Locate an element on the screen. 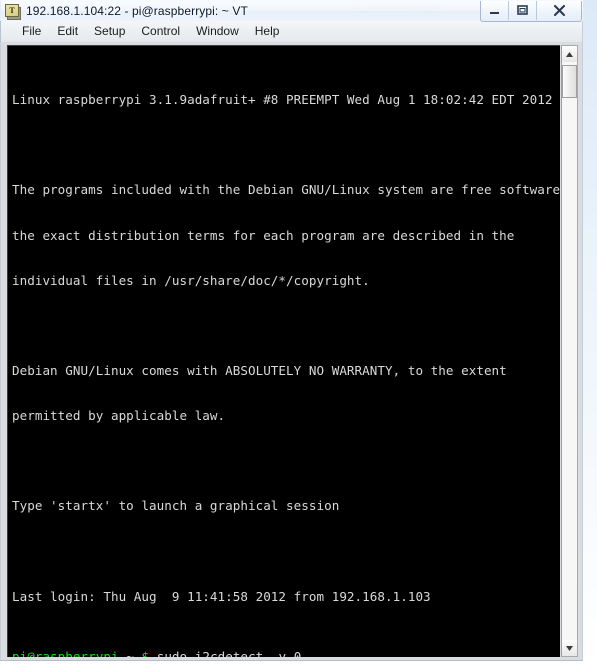 Image resolution: width=597 pixels, height=667 pixels. menu-item-setup: Setup is located at coordinates (109, 31).